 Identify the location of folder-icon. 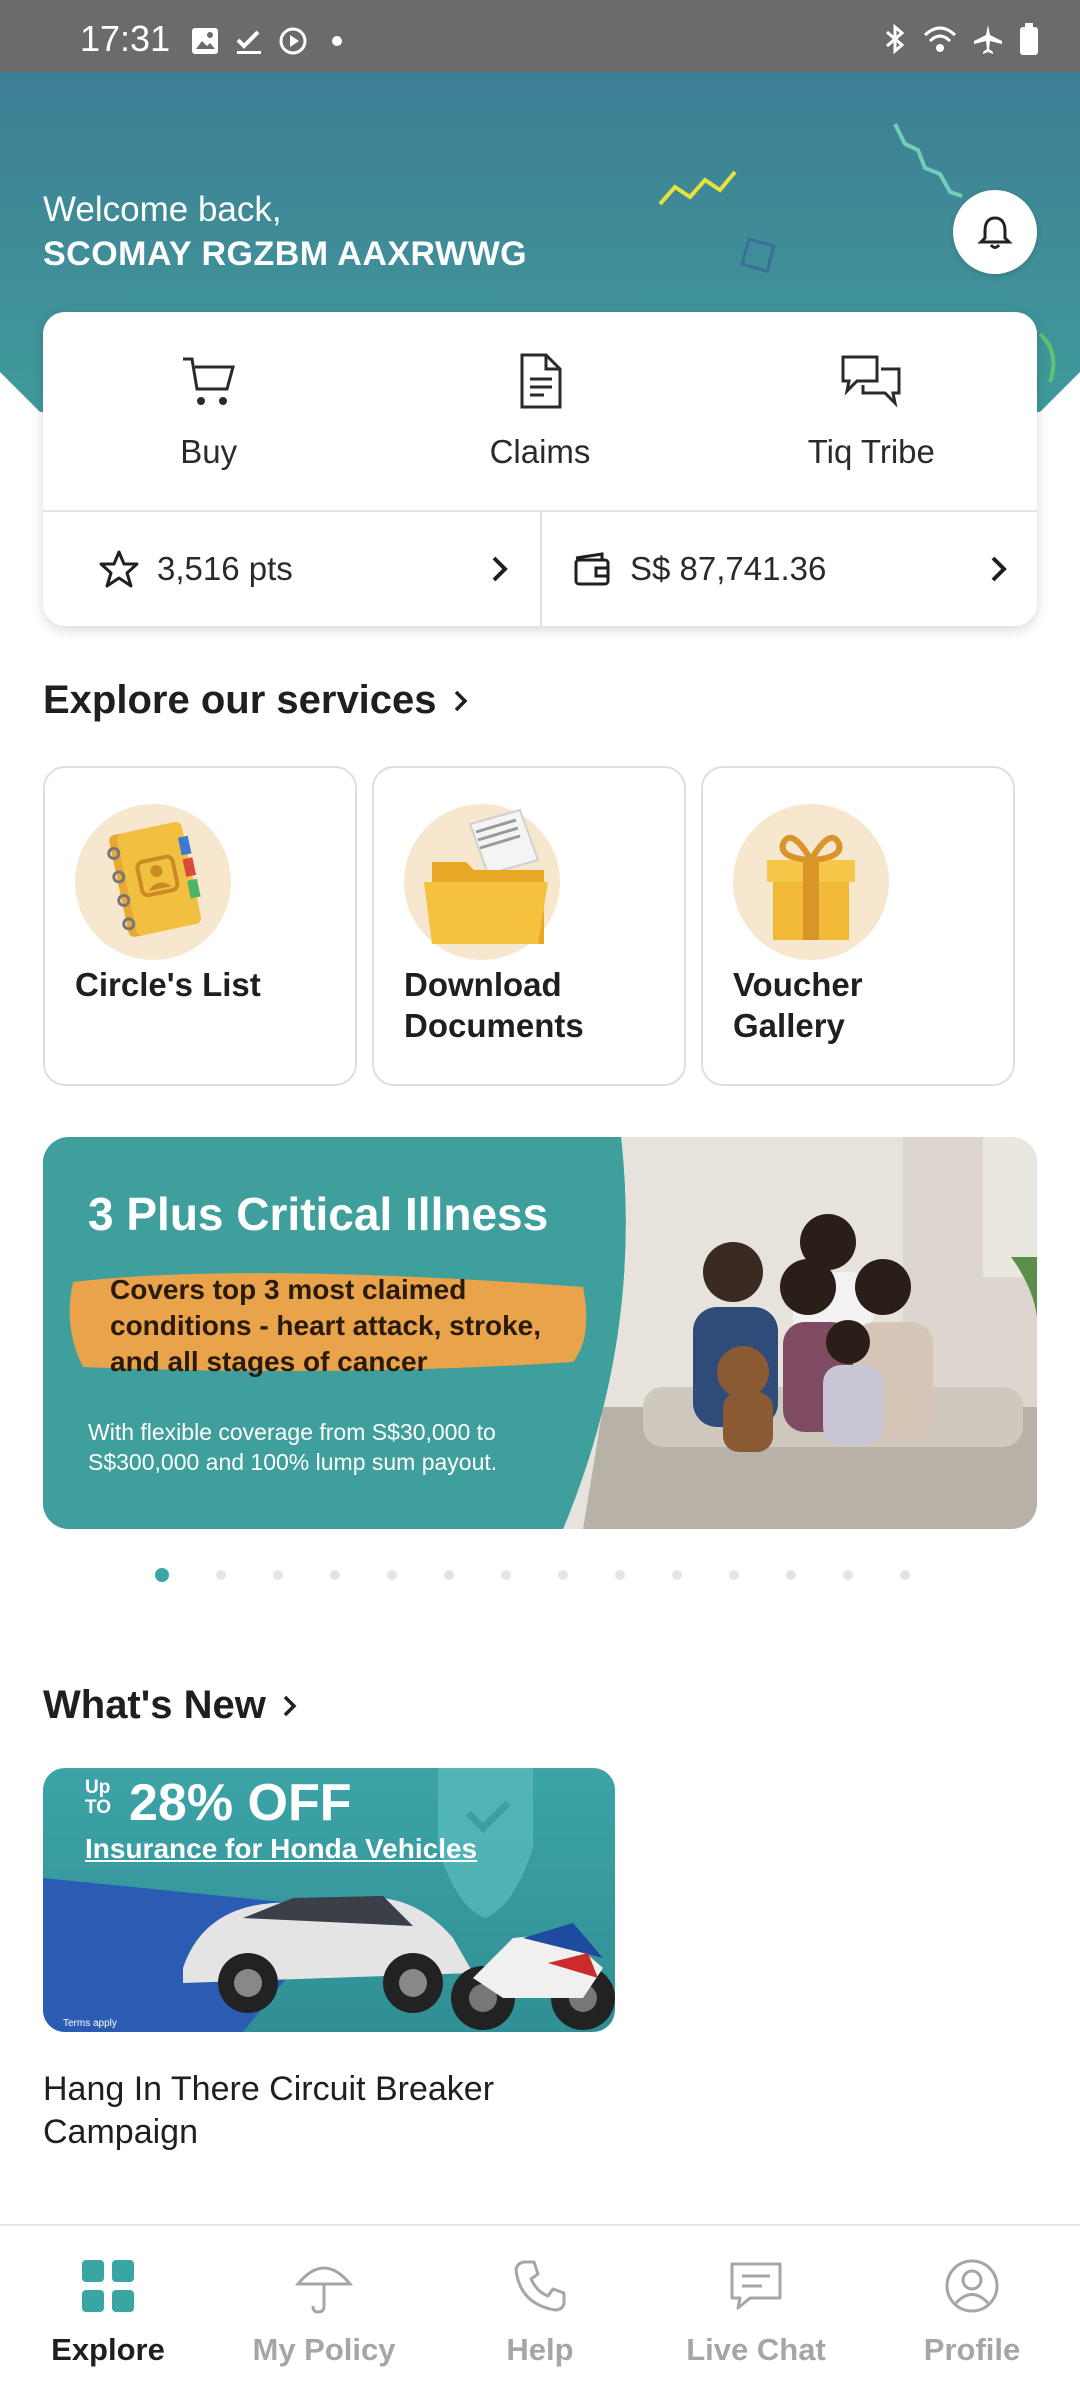
(486, 876).